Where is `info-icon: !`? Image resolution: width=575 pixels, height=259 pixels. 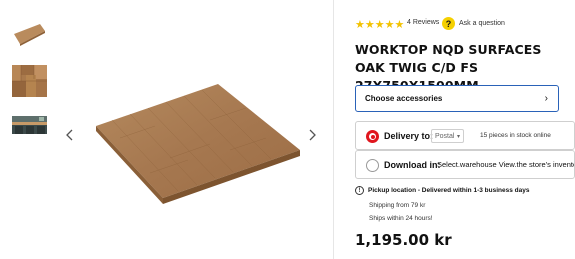
info-icon: ! is located at coordinates (359, 190).